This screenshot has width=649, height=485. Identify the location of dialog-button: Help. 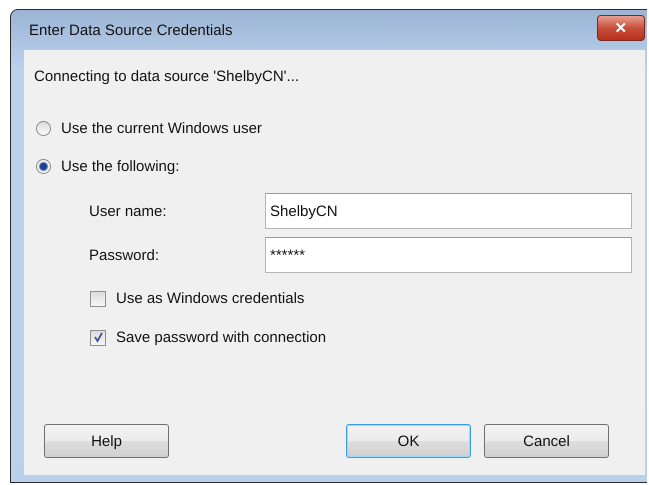
(106, 441).